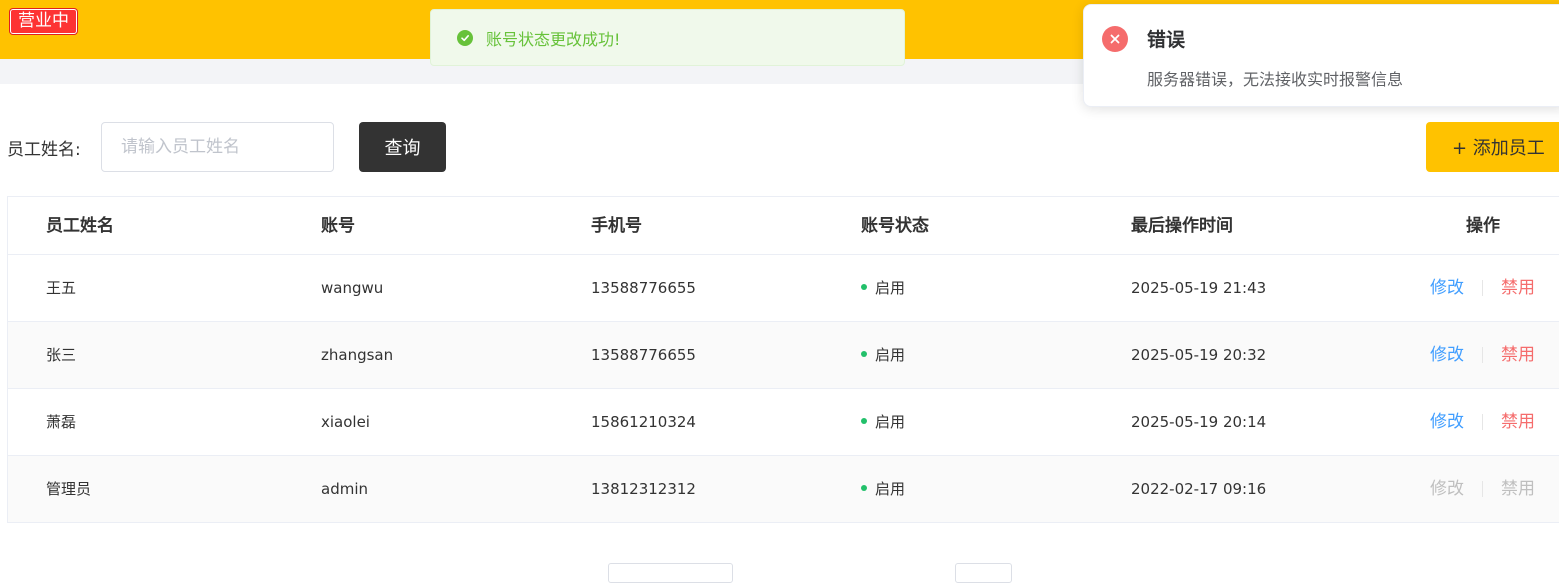  Describe the element at coordinates (1182, 226) in the screenshot. I see `column-header-last-operation-time: 最后操作时间` at that location.